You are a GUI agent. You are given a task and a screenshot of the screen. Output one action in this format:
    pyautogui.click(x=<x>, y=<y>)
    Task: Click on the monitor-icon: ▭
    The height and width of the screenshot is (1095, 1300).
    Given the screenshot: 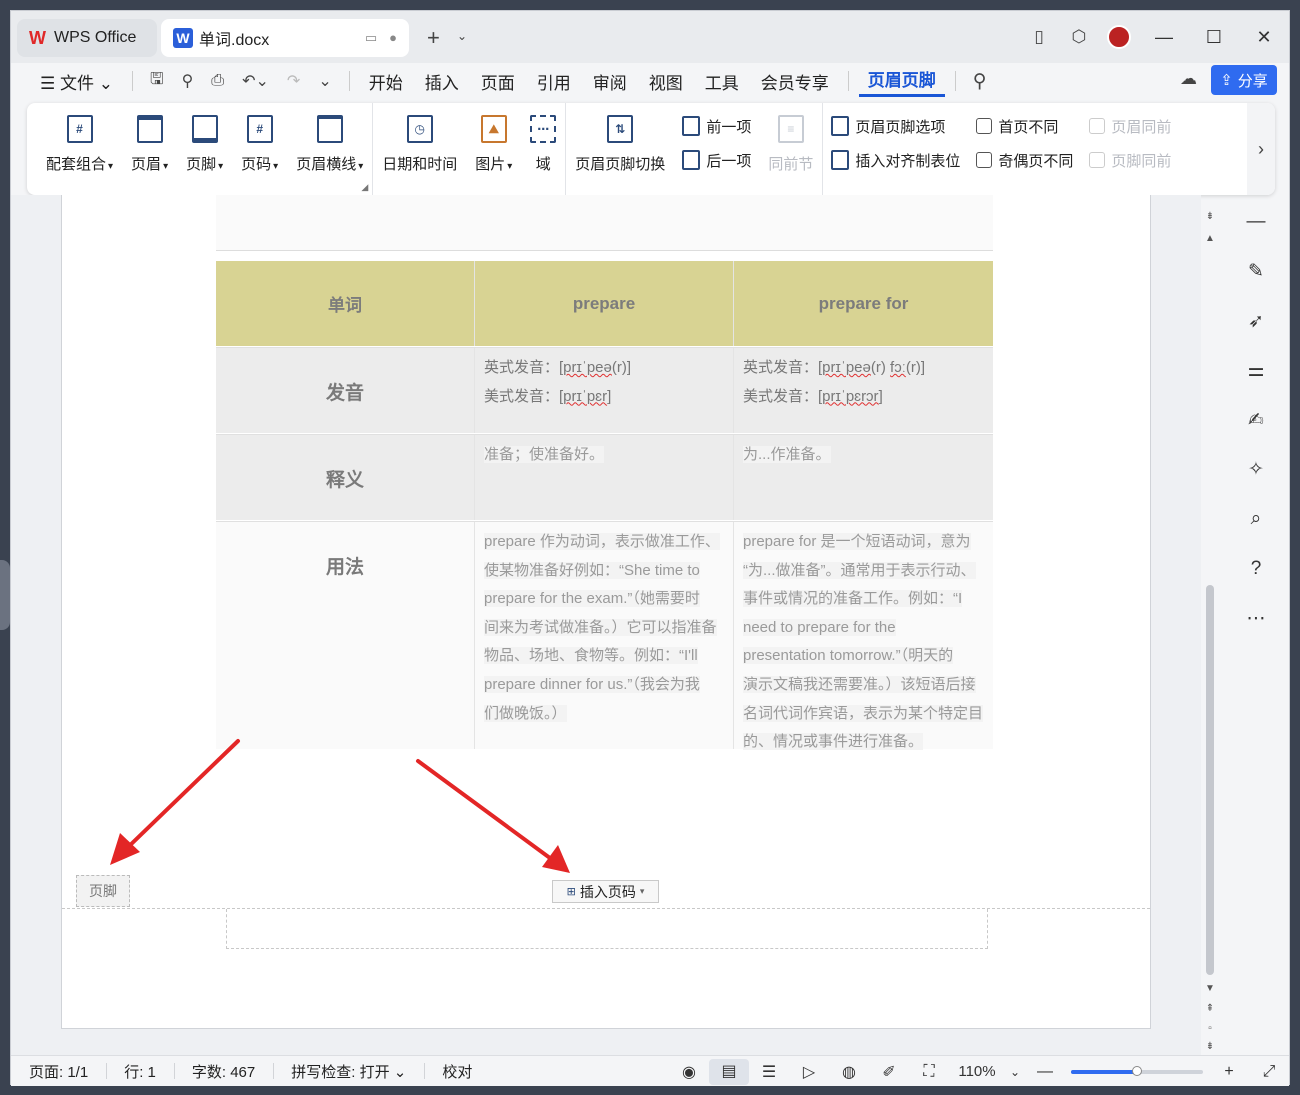 What is the action you would take?
    pyautogui.click(x=371, y=38)
    